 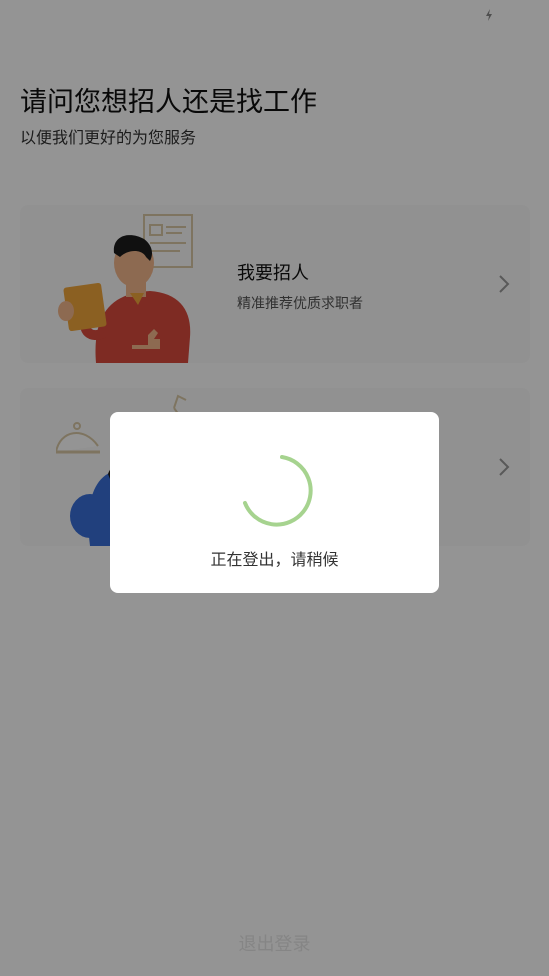 What do you see at coordinates (274, 559) in the screenshot?
I see `loading-message: 正在登出，请稍候` at bounding box center [274, 559].